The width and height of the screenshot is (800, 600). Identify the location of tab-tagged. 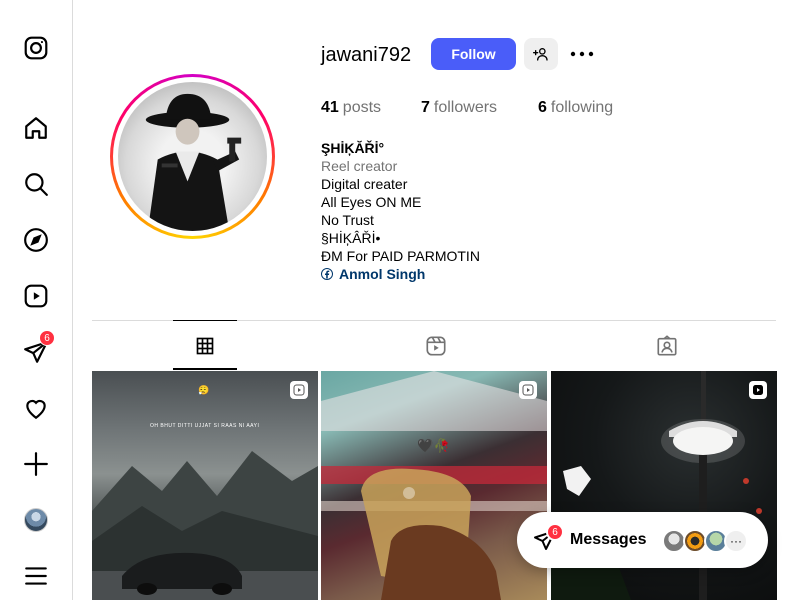
(667, 346).